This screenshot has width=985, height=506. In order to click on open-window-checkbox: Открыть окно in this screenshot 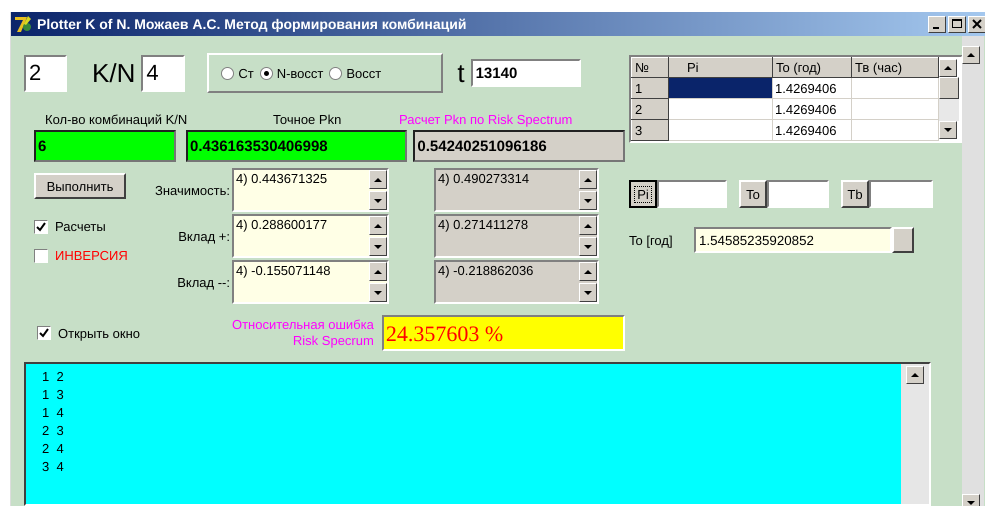, I will do `click(111, 333)`.